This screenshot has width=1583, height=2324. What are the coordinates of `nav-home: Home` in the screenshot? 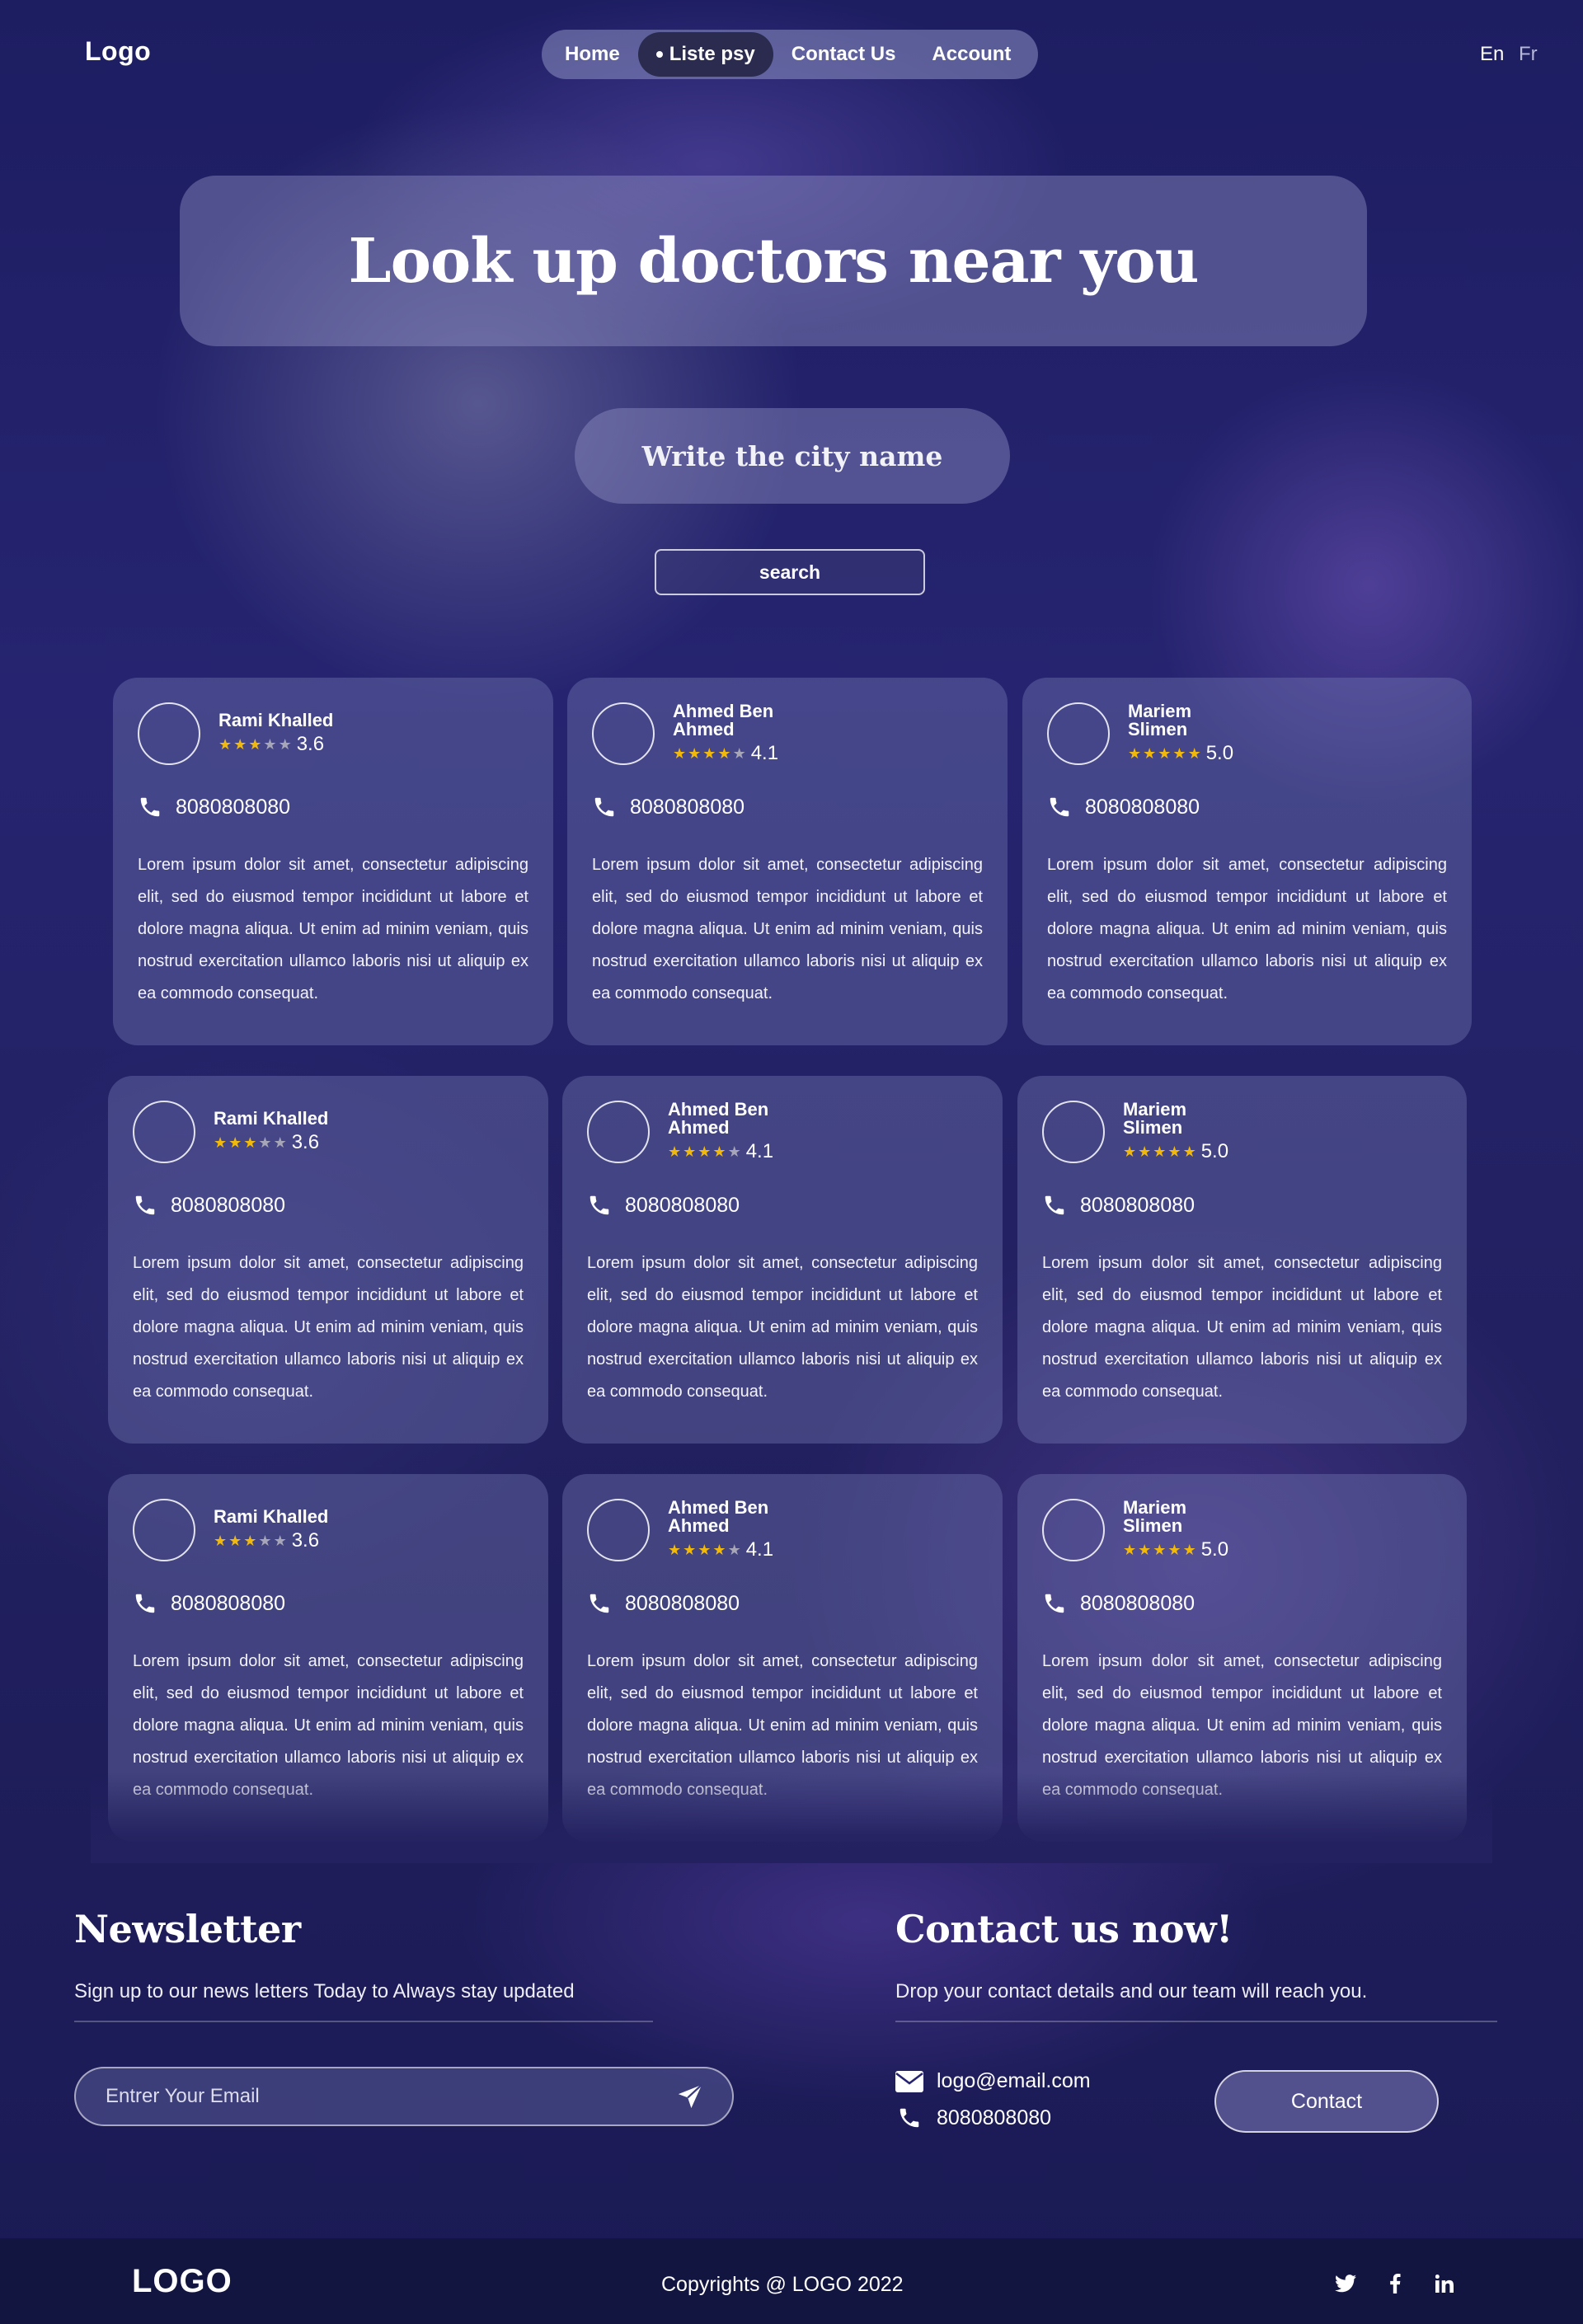 It's located at (592, 54).